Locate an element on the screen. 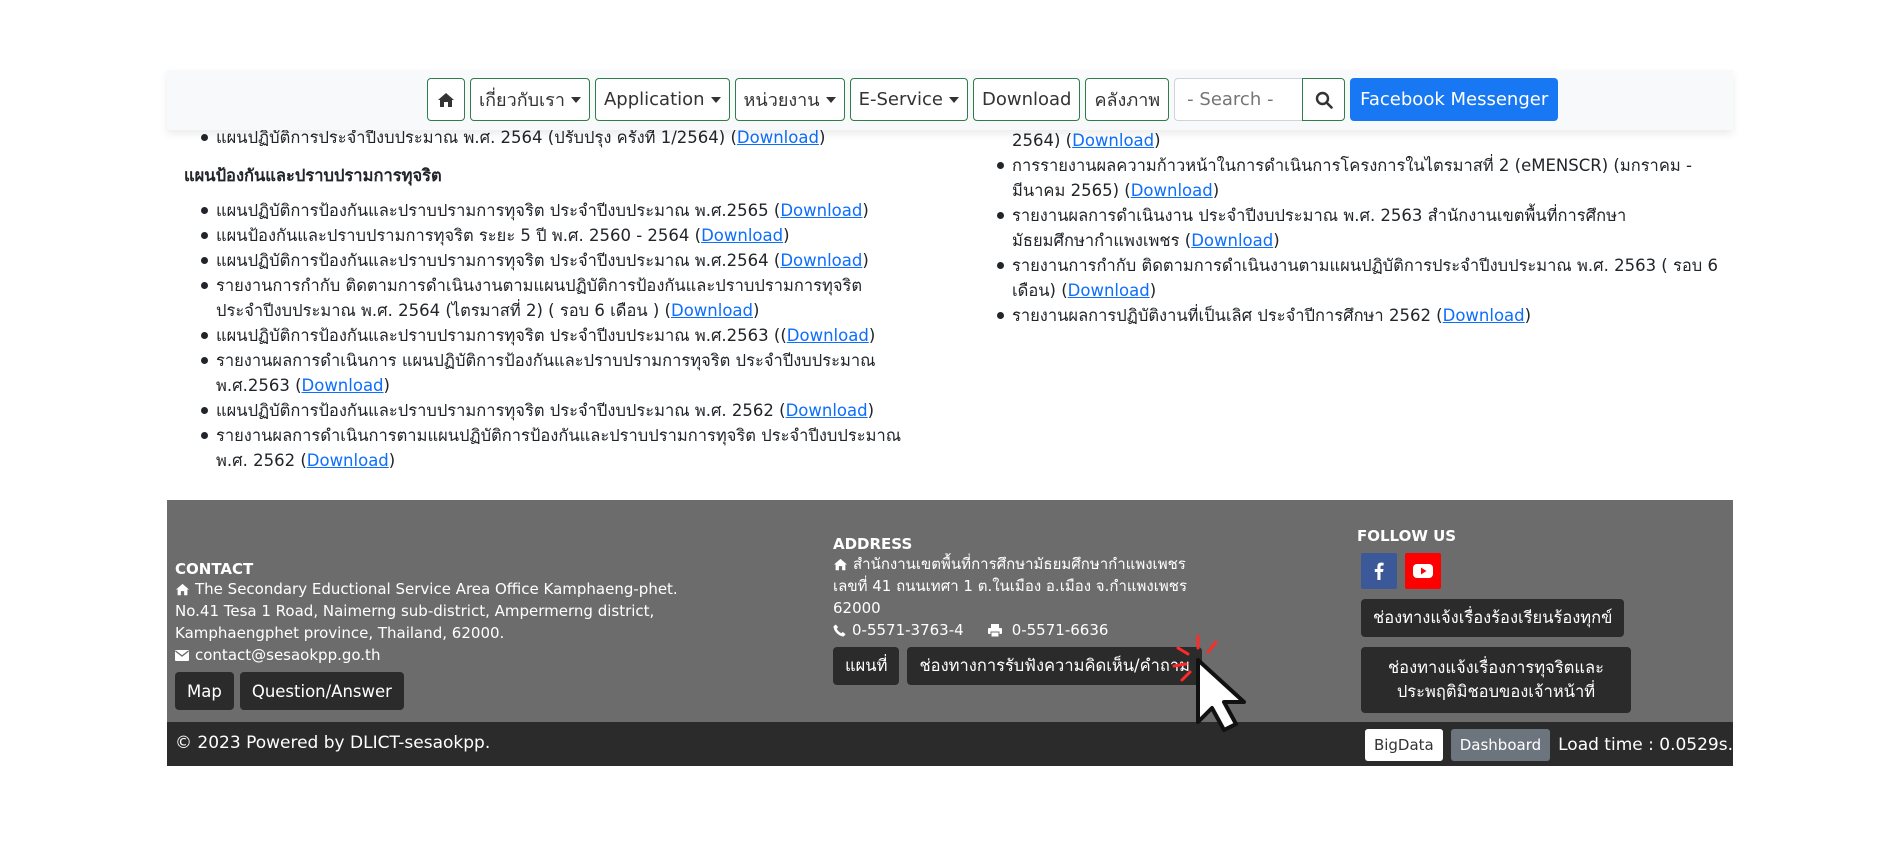 This screenshot has width=1895, height=849. nav-units-dropdown: หน่วยงาน is located at coordinates (789, 99).